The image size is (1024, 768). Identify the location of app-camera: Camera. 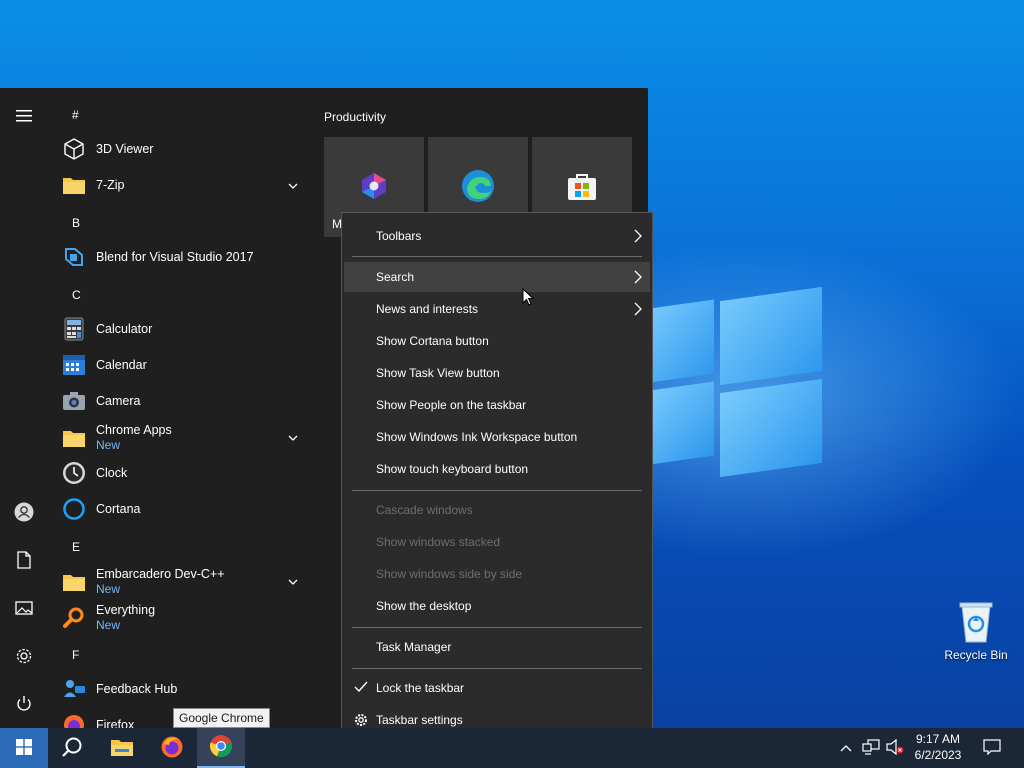
(184, 401).